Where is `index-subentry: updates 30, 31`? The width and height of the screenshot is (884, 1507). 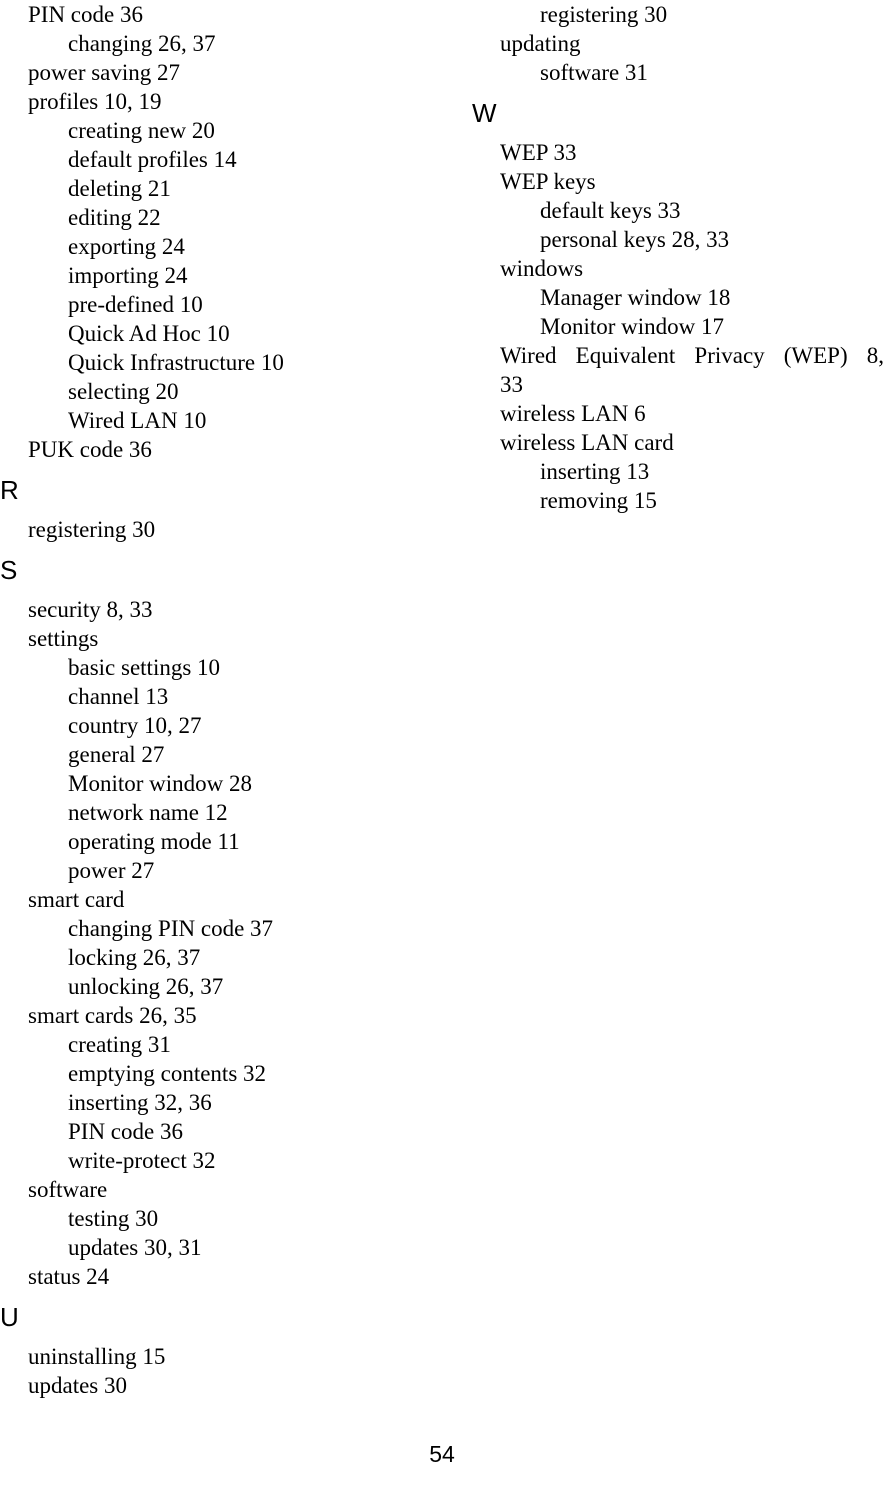
index-subentry: updates 30, 31 is located at coordinates (135, 1247).